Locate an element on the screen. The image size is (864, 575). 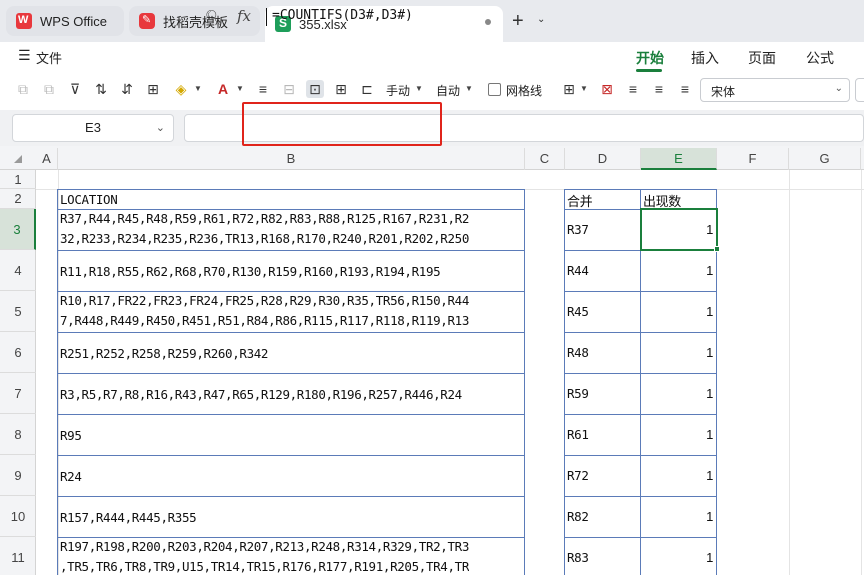
gridlines-checkbox is located at coordinates (494, 89).